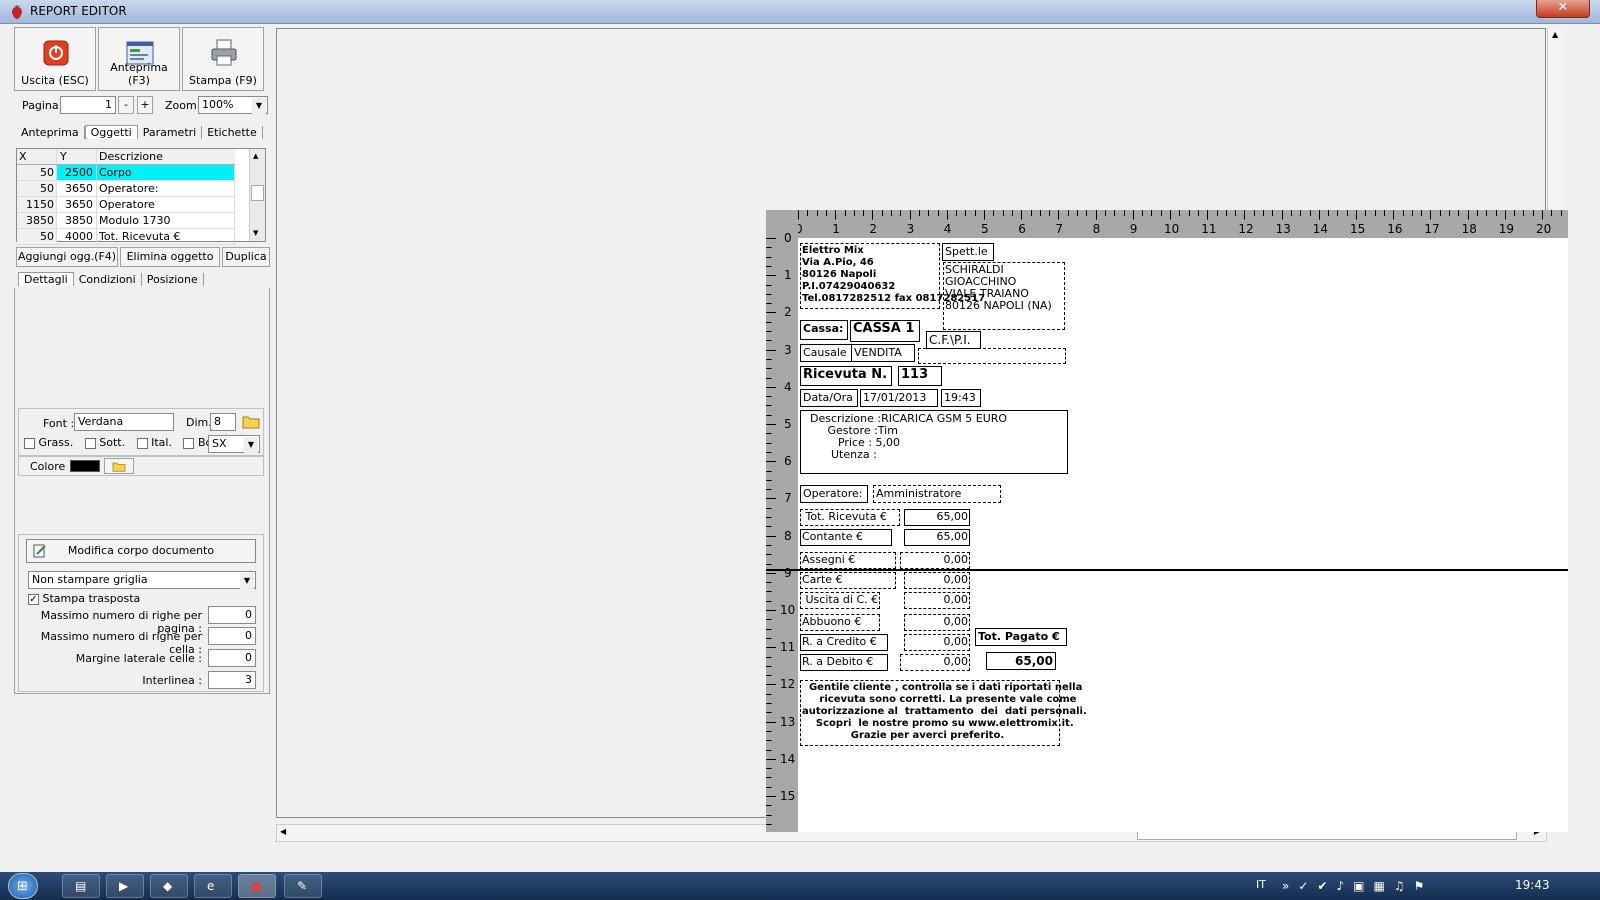 The height and width of the screenshot is (900, 1600). What do you see at coordinates (935, 662) in the screenshot?
I see `debito-value: 0,00` at bounding box center [935, 662].